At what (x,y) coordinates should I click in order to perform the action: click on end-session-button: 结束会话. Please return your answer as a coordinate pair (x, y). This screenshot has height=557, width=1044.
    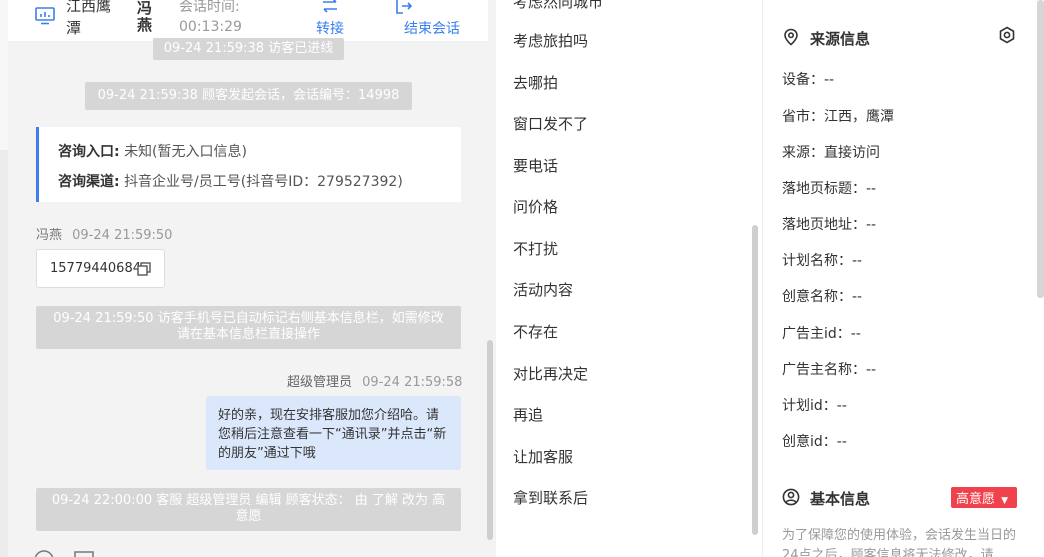
    Looking at the image, I should click on (432, 19).